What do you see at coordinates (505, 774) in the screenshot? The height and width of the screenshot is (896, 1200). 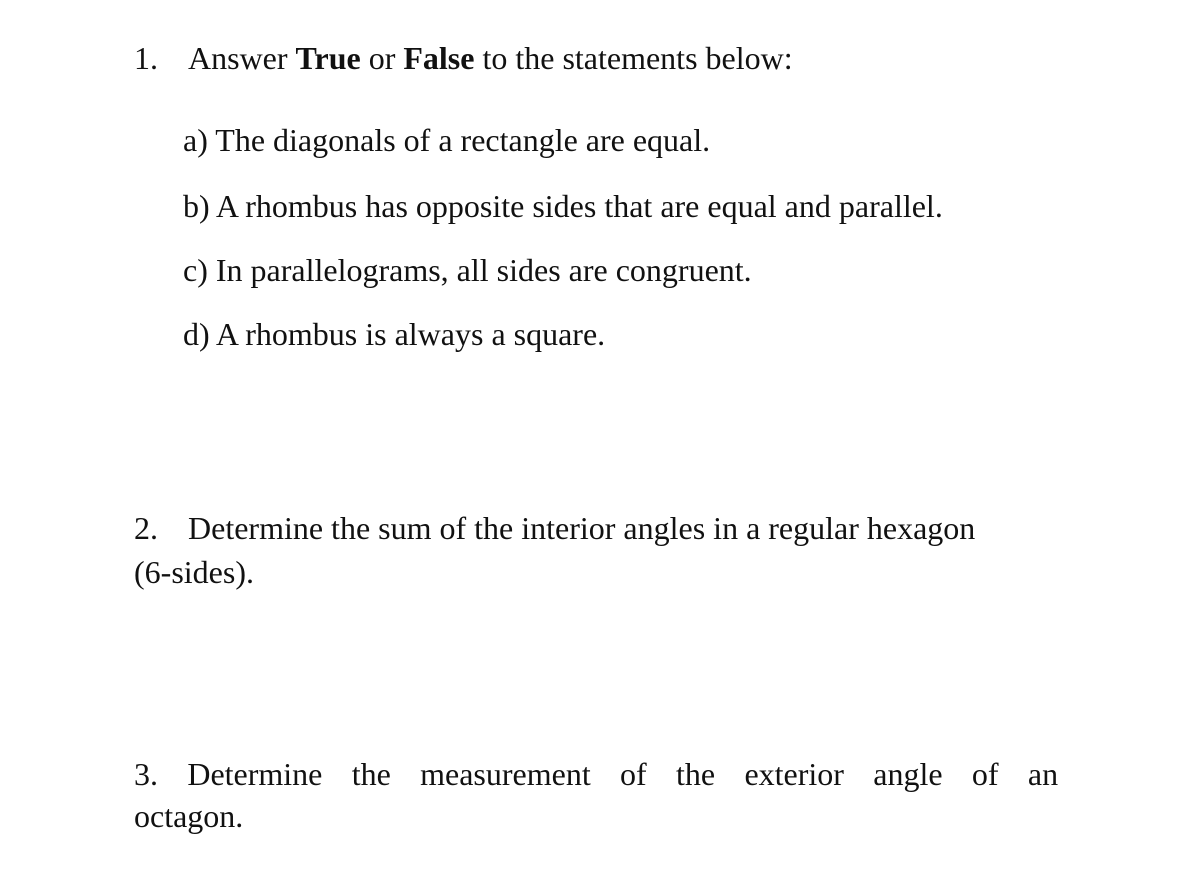 I see `word: measurement` at bounding box center [505, 774].